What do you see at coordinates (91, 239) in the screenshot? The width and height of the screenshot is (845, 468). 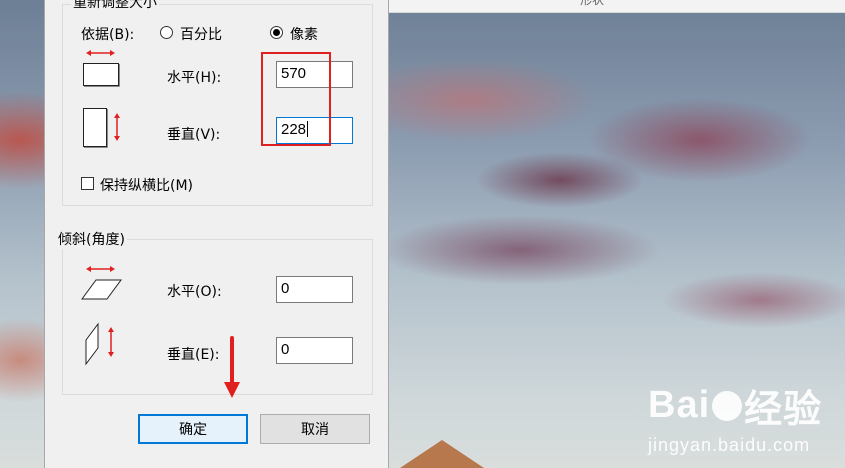 I see `skew-group-title: 倾斜(角度)` at bounding box center [91, 239].